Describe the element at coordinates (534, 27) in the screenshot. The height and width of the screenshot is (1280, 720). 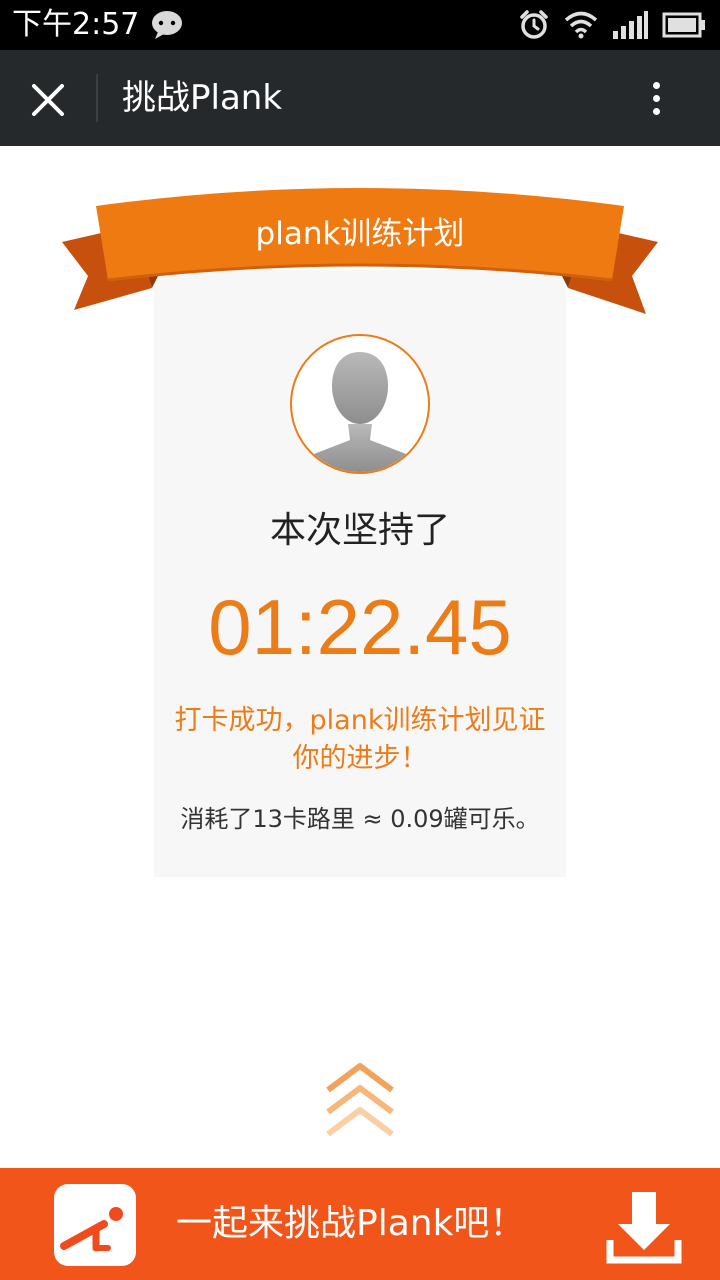
I see `alarm-icon` at that location.